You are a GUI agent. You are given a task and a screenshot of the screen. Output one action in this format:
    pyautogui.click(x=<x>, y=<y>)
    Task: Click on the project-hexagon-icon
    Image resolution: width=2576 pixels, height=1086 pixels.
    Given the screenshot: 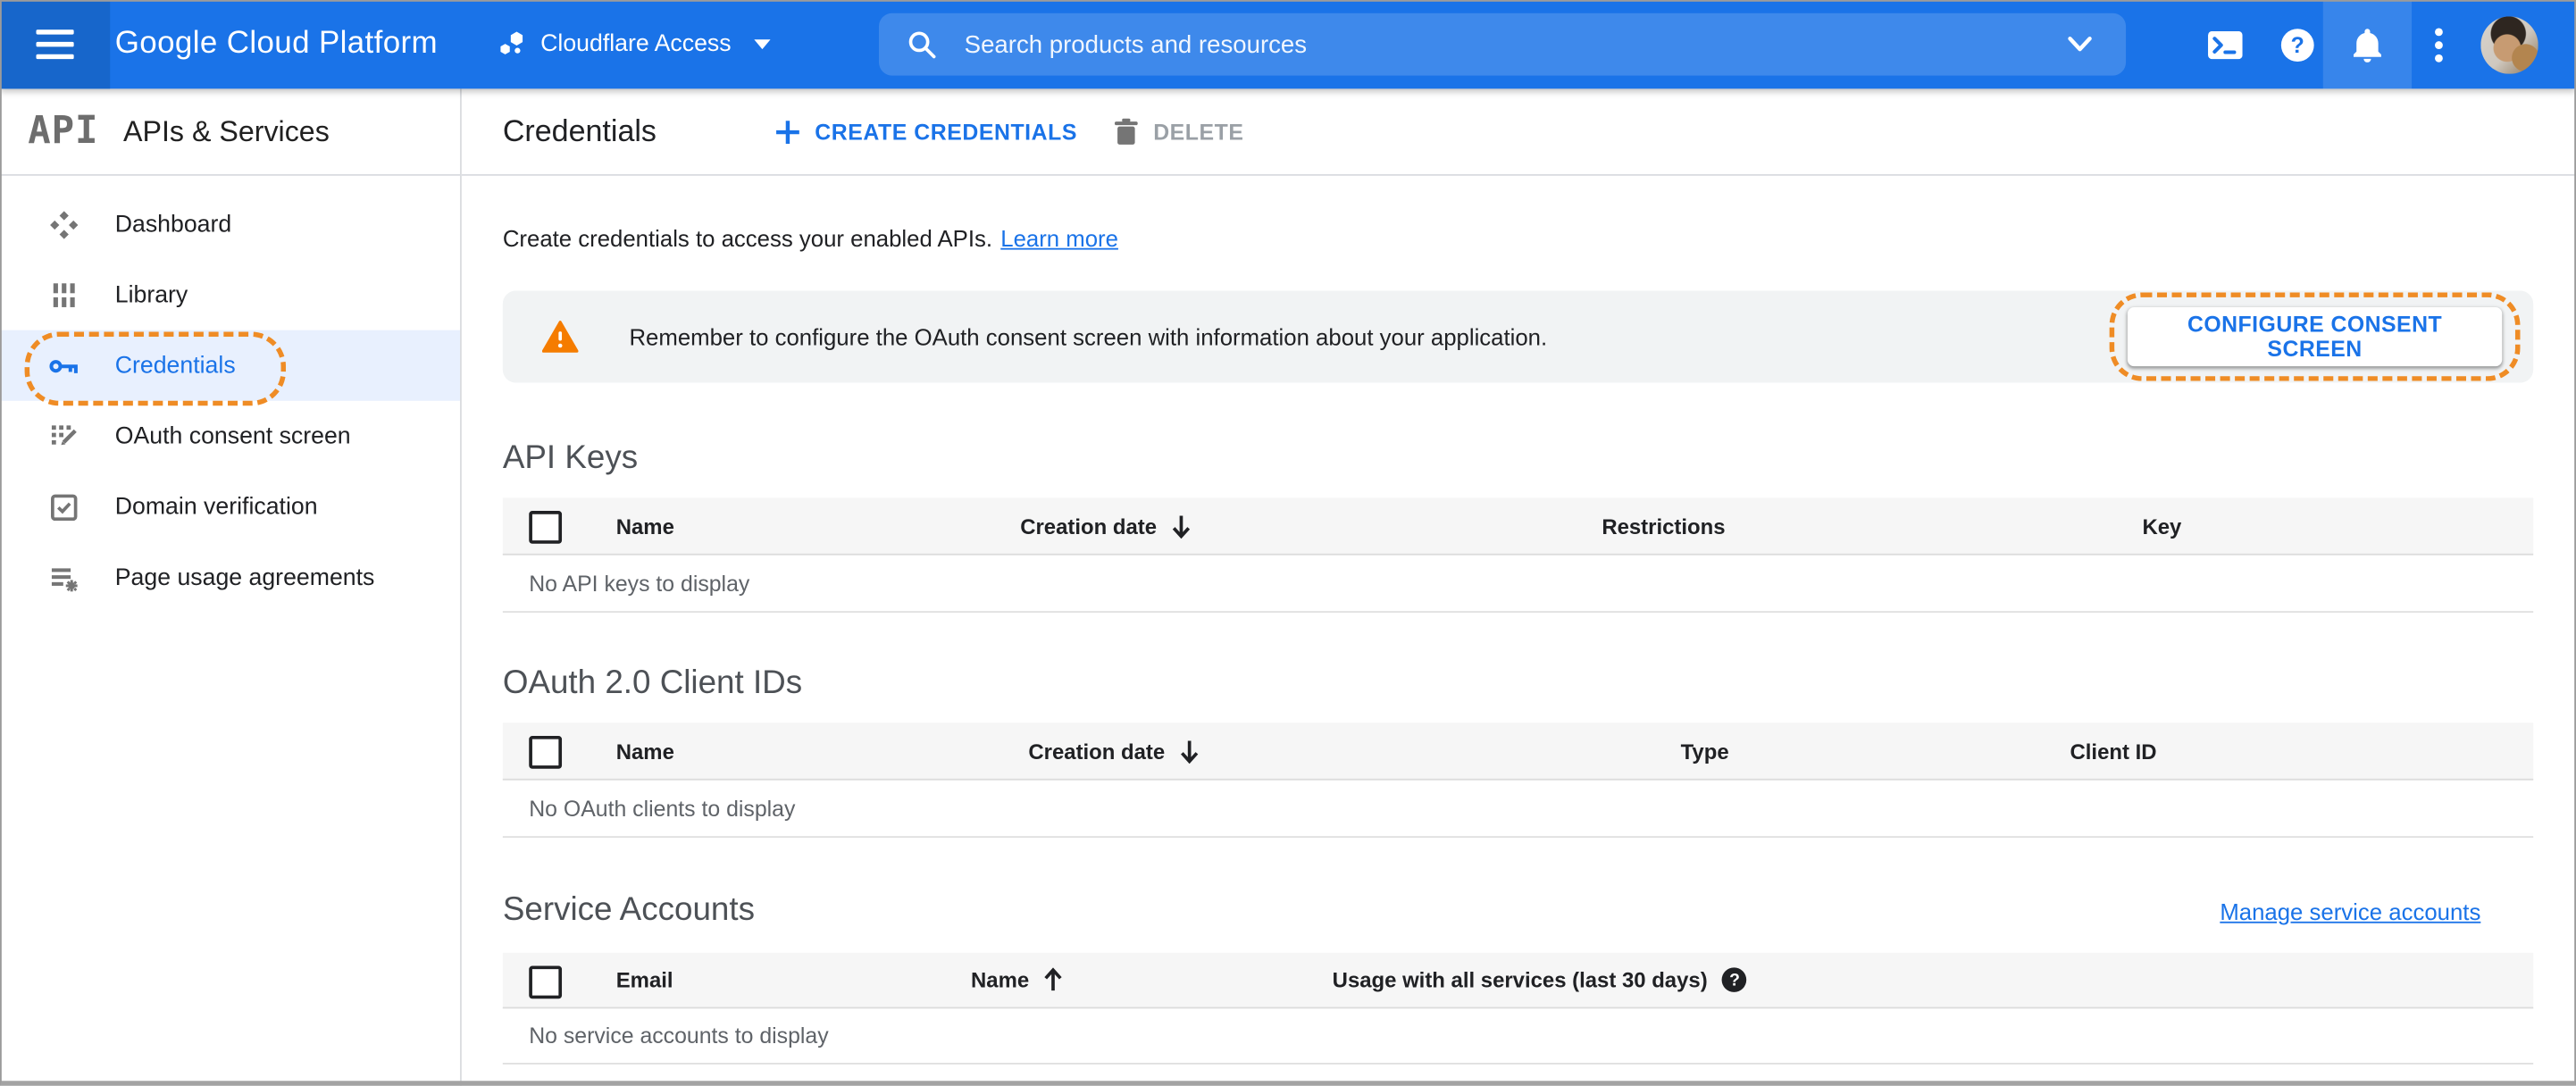 What is the action you would take?
    pyautogui.click(x=512, y=42)
    